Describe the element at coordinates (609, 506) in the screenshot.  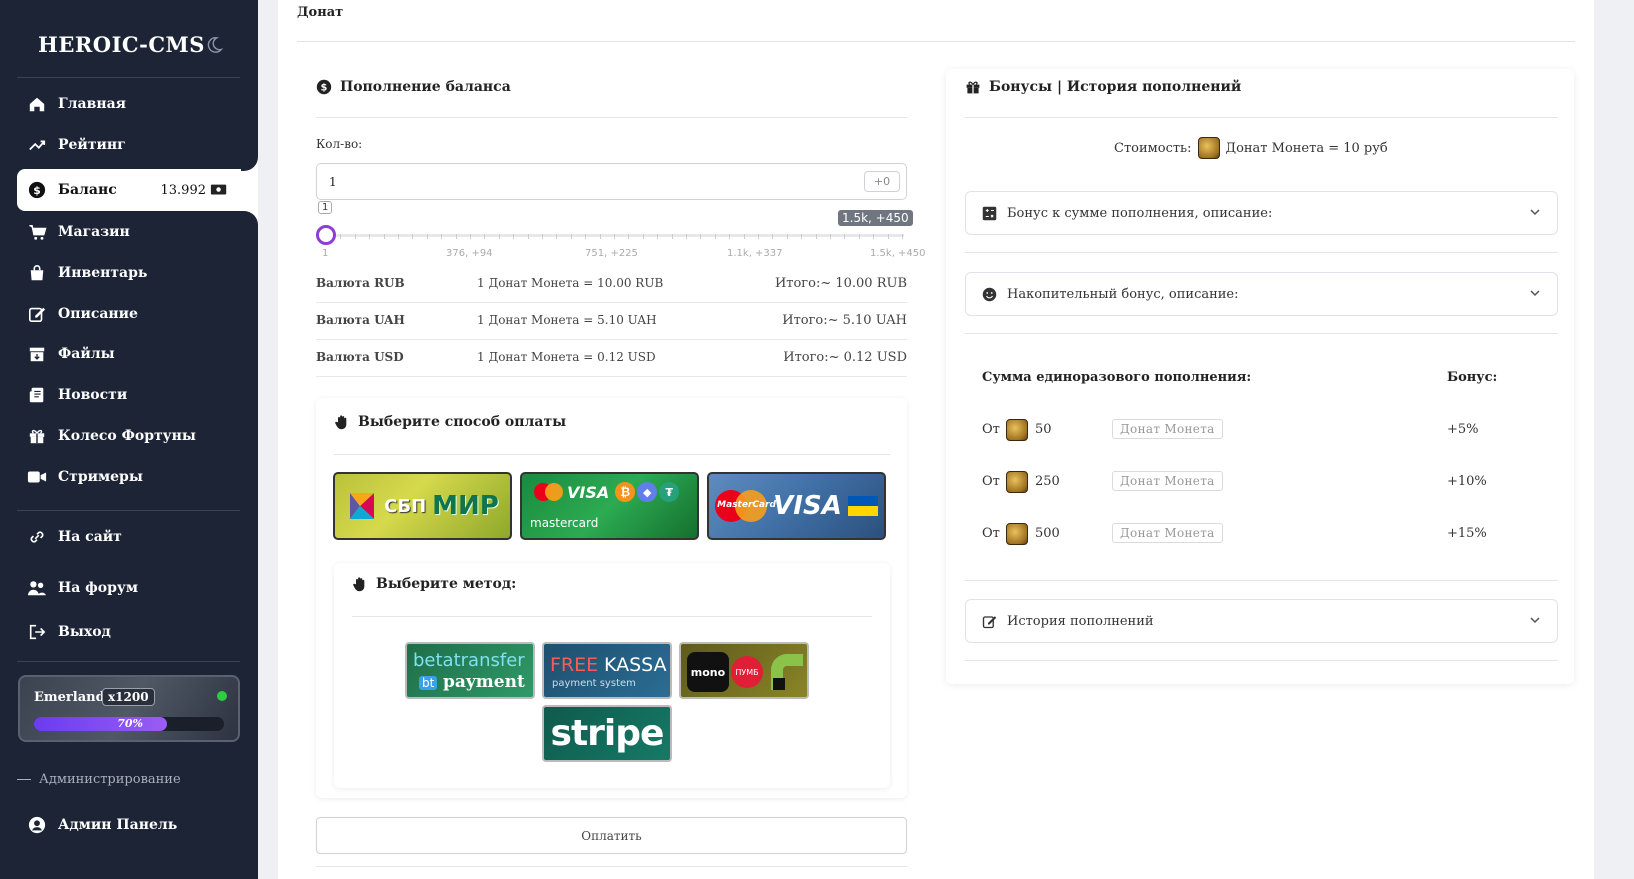
I see `pay-way-visa-crypto: VISA ₿ ◆ ₮ mastercard` at that location.